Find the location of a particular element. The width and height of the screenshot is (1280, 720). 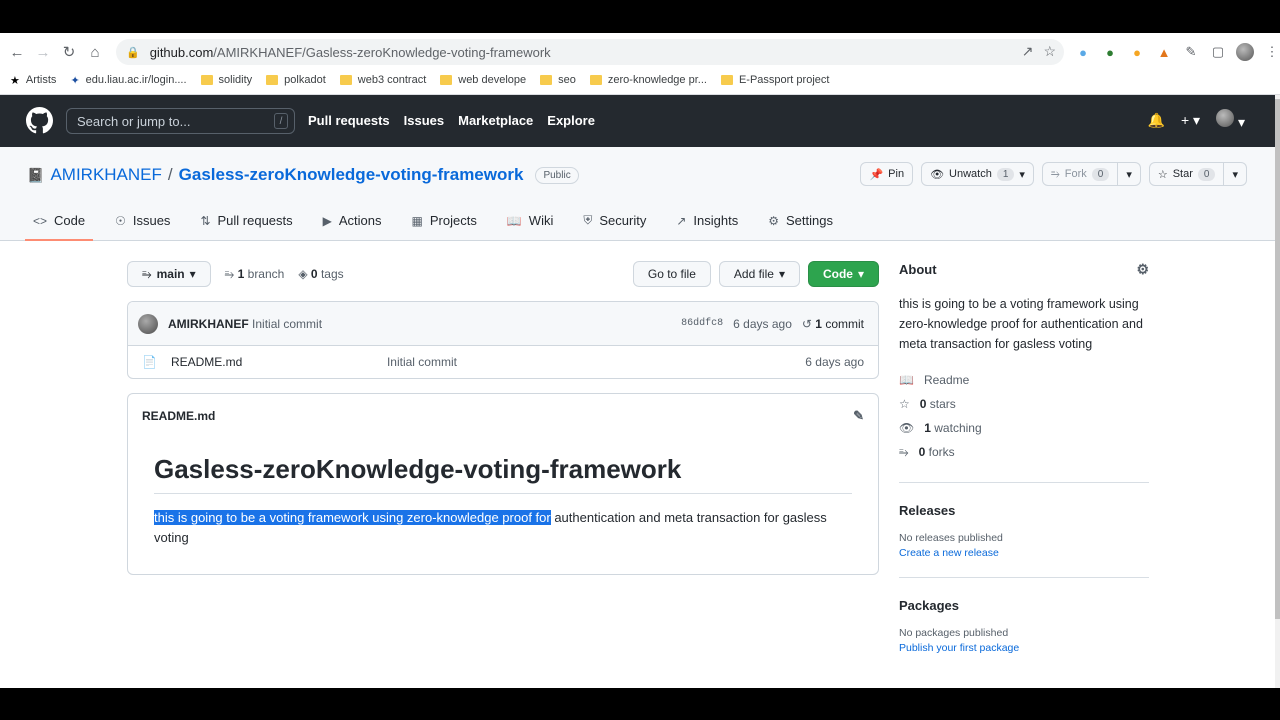

page-scrollbar is located at coordinates (1277, 391).